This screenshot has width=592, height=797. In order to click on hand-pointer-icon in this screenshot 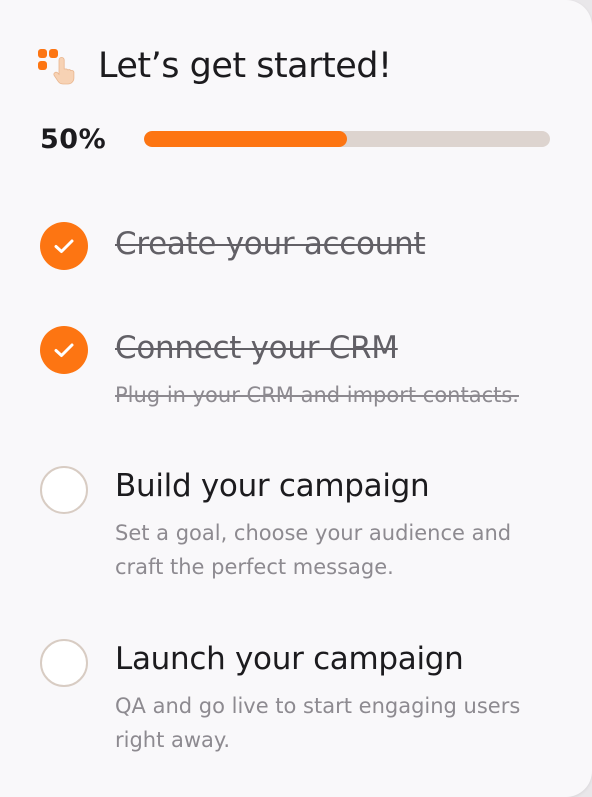, I will do `click(58, 66)`.